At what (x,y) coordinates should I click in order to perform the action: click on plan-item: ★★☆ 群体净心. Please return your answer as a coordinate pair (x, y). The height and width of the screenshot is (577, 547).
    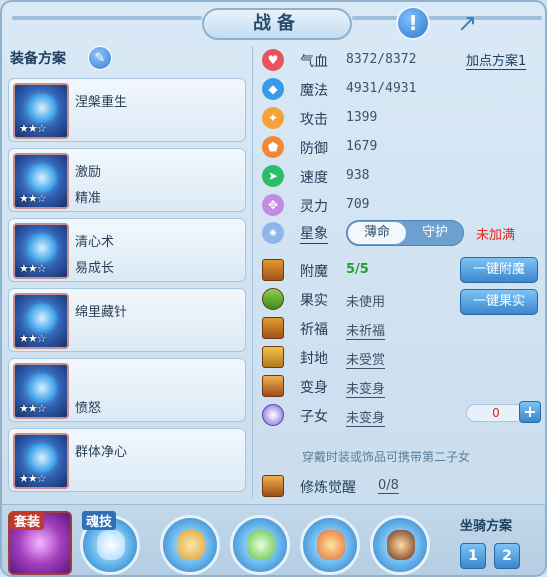
    Looking at the image, I should click on (127, 460).